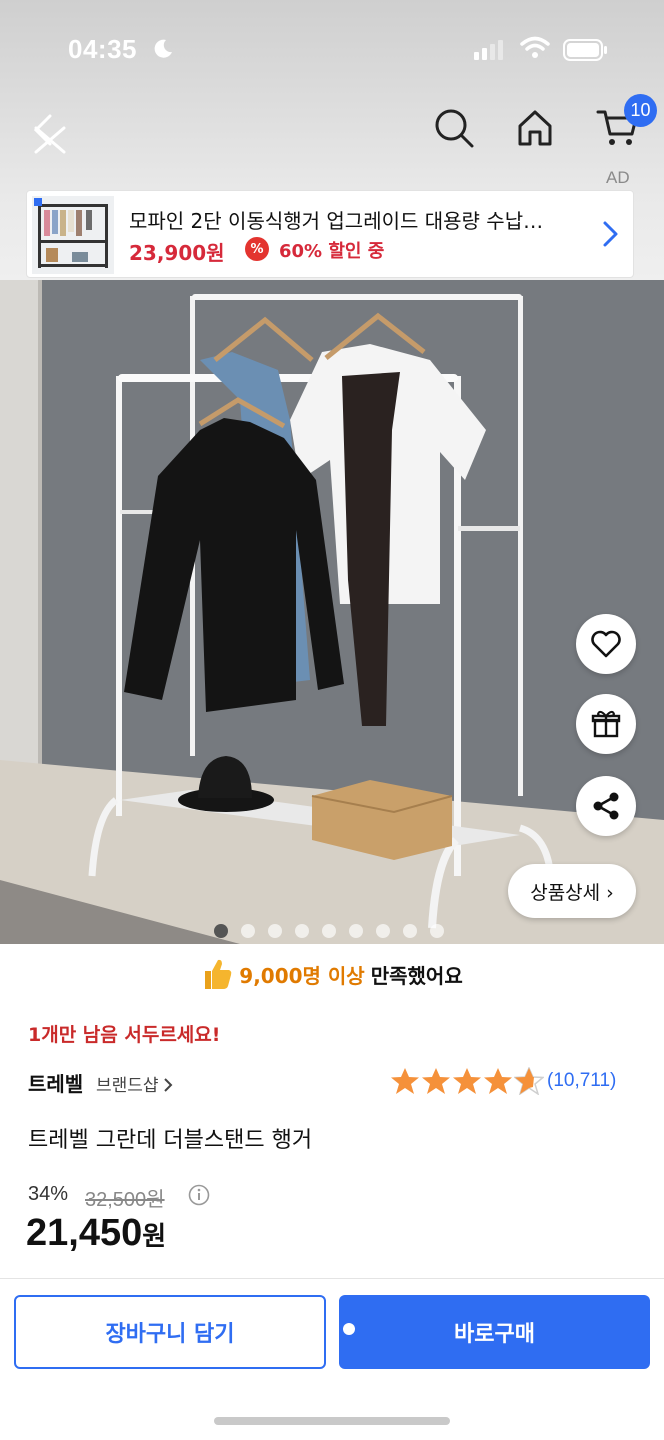 The height and width of the screenshot is (1440, 664). I want to click on thumbs-up-icon, so click(218, 974).